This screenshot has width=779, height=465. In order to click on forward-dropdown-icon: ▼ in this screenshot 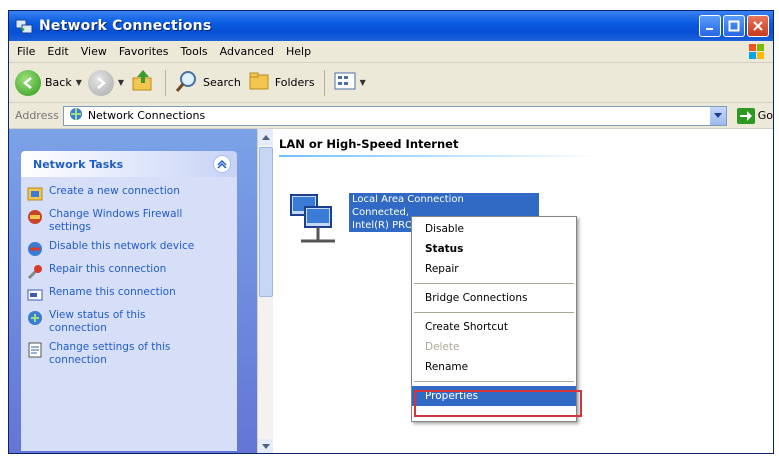, I will do `click(121, 82)`.